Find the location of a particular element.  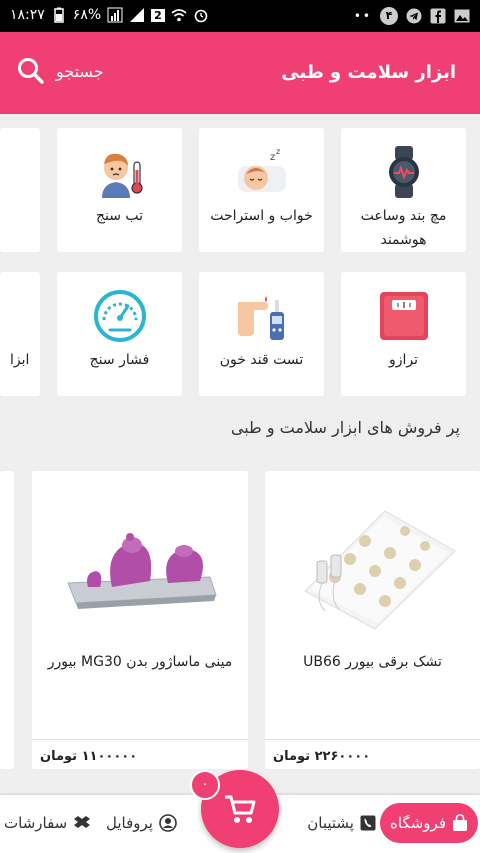

shopping-bag-icon is located at coordinates (460, 822).